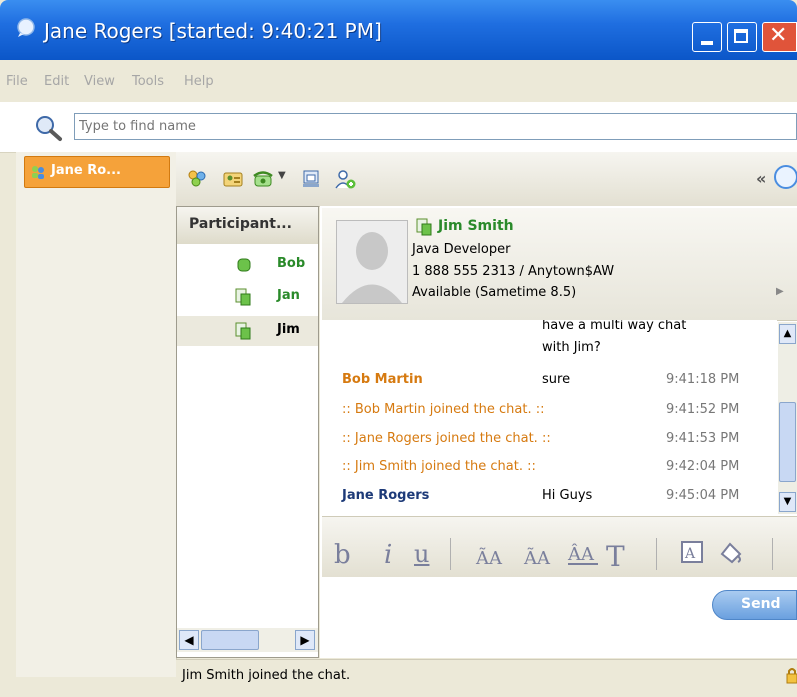 The image size is (797, 697). What do you see at coordinates (398, 81) in the screenshot?
I see `menu-bar: File Edit View Tools Help` at bounding box center [398, 81].